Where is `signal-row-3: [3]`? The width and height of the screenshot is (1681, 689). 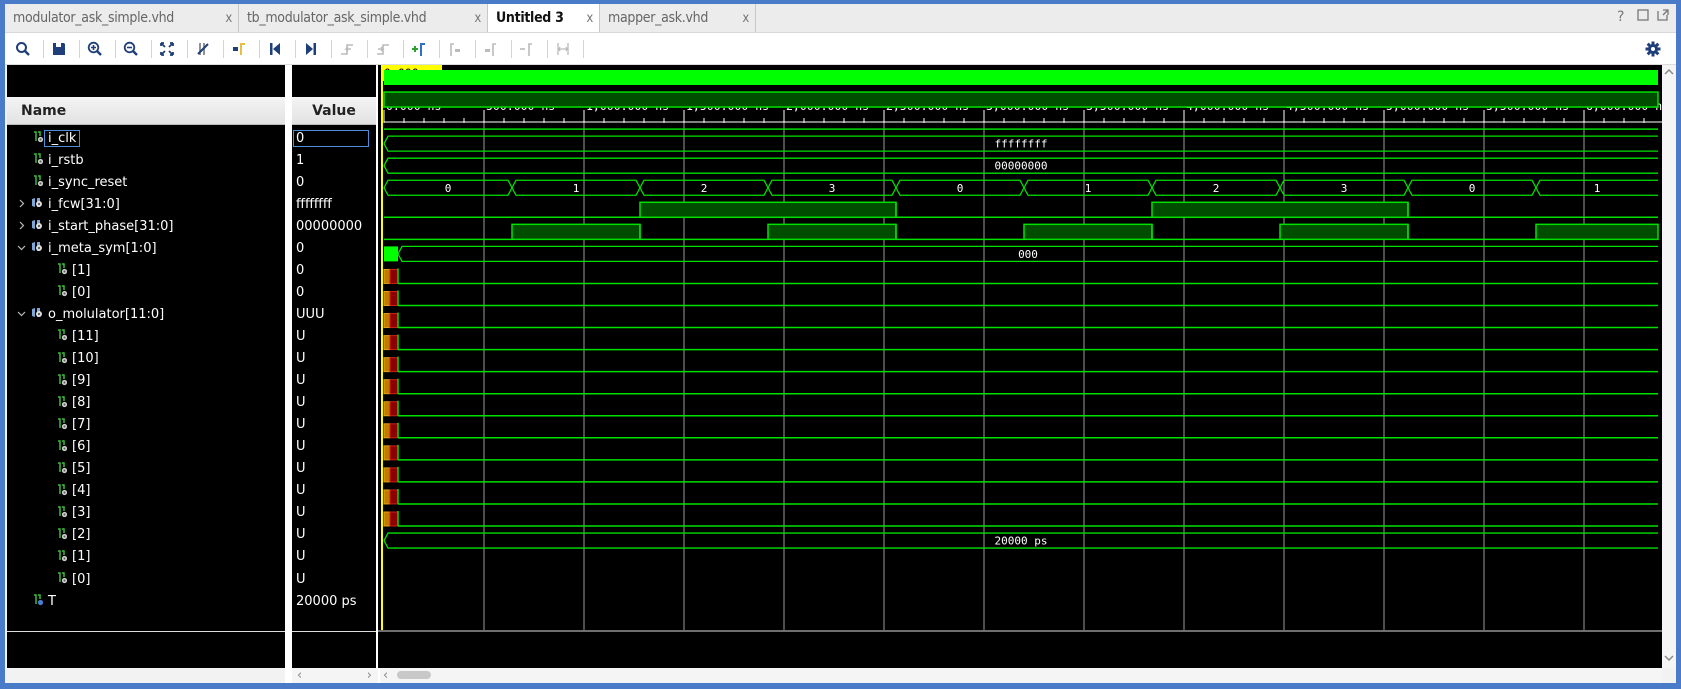 signal-row-3: [3] is located at coordinates (146, 513).